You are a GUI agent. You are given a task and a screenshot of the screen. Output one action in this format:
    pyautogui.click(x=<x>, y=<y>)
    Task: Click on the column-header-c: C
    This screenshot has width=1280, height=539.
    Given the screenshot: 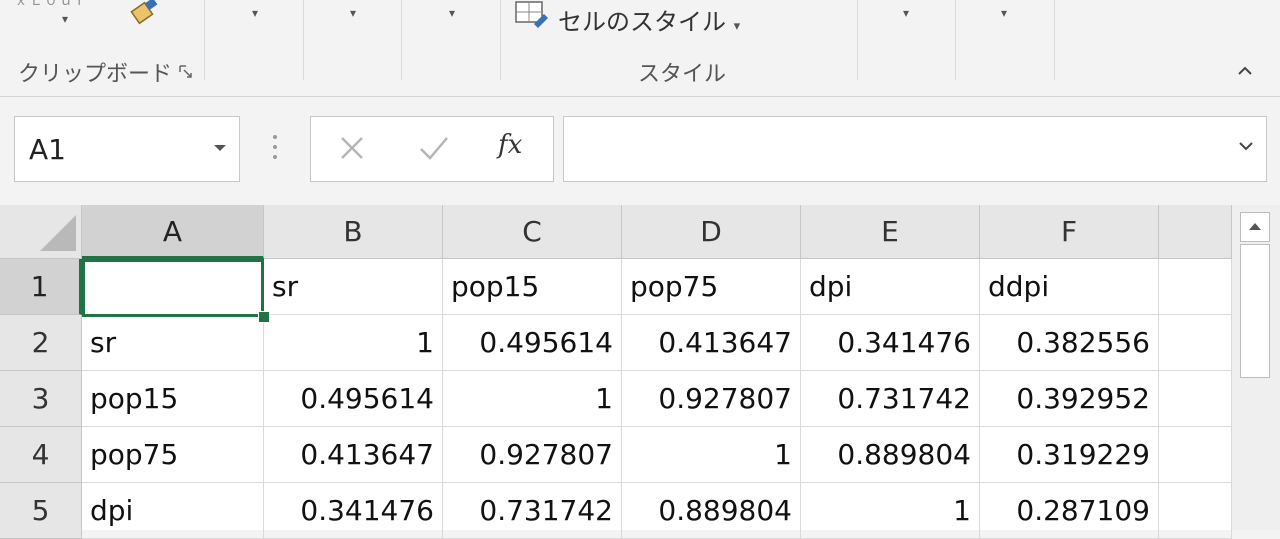 What is the action you would take?
    pyautogui.click(x=532, y=232)
    